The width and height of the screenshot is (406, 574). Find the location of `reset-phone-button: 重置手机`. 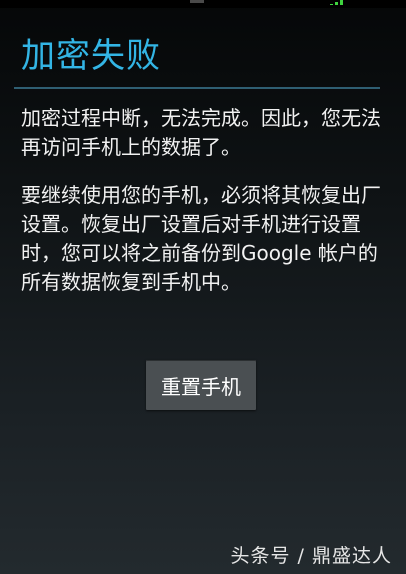

reset-phone-button: 重置手机 is located at coordinates (201, 385).